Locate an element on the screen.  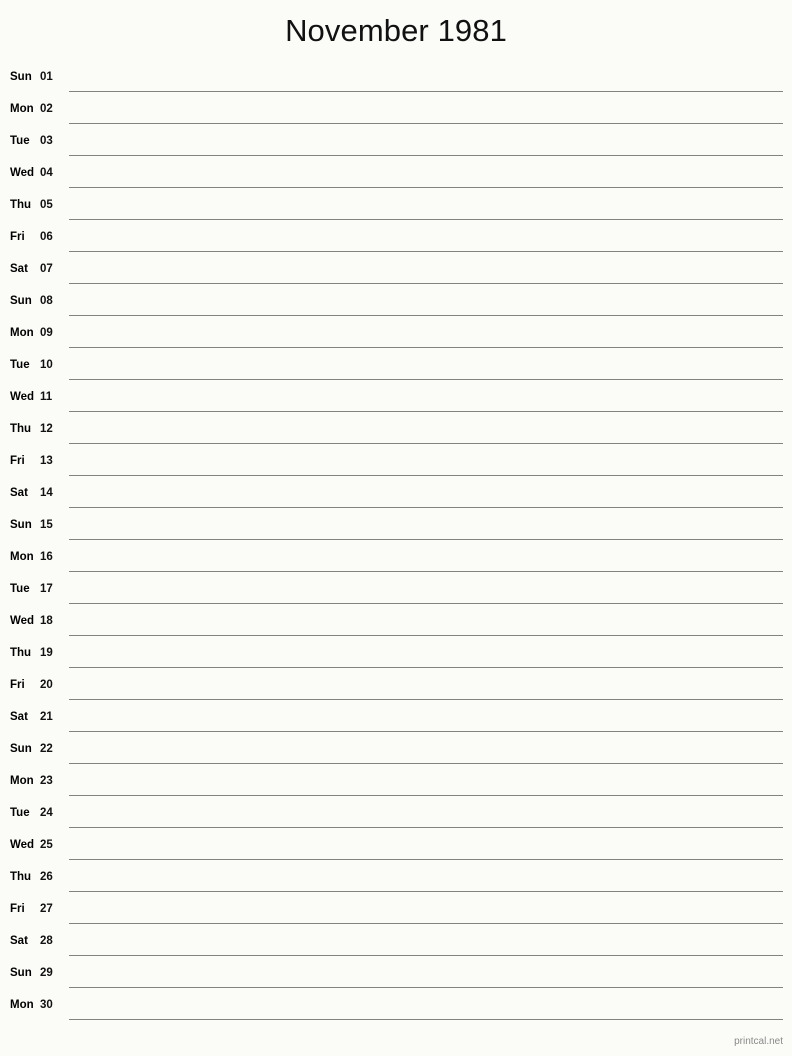
day-row: Sun 29 is located at coordinates (396, 972).